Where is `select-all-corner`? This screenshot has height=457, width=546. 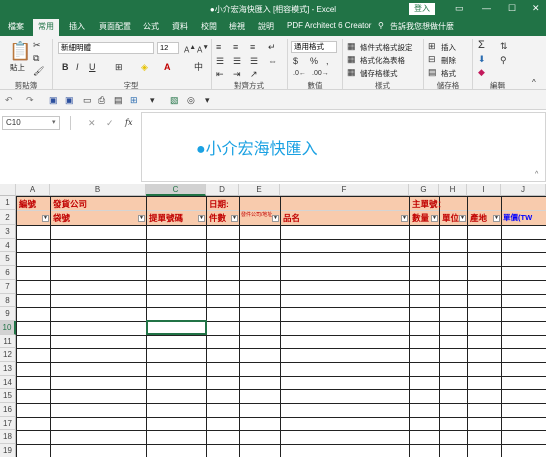
select-all-corner is located at coordinates (8, 190).